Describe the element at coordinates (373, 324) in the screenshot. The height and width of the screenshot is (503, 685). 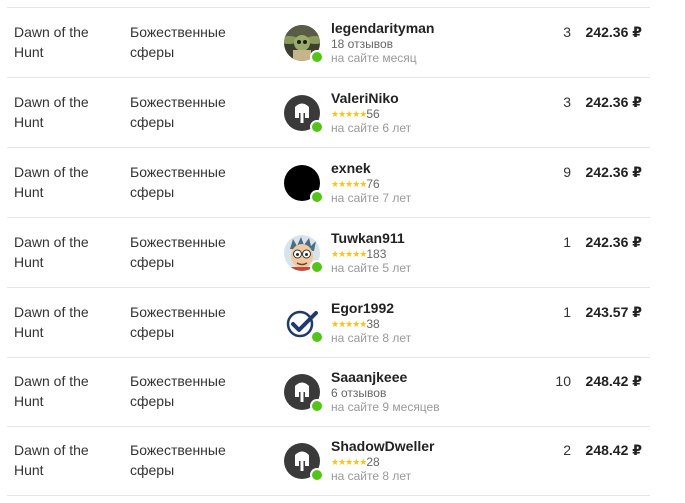
I see `review-count: 38` at that location.